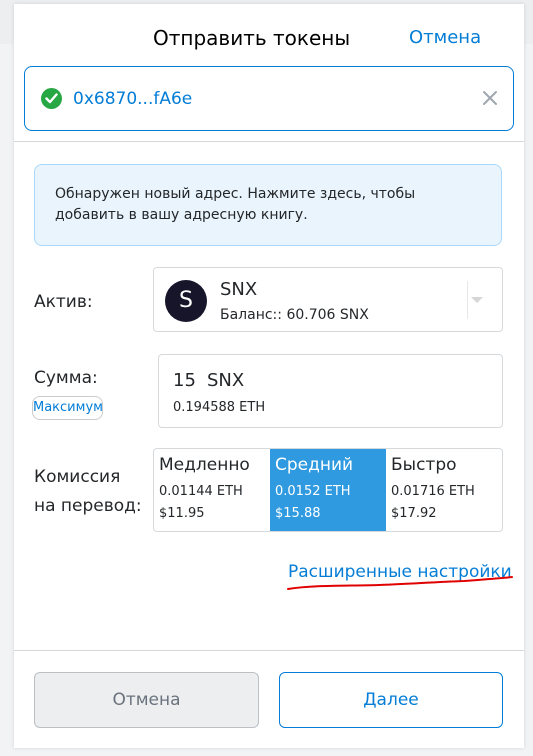  I want to click on dropdown-separator, so click(467, 300).